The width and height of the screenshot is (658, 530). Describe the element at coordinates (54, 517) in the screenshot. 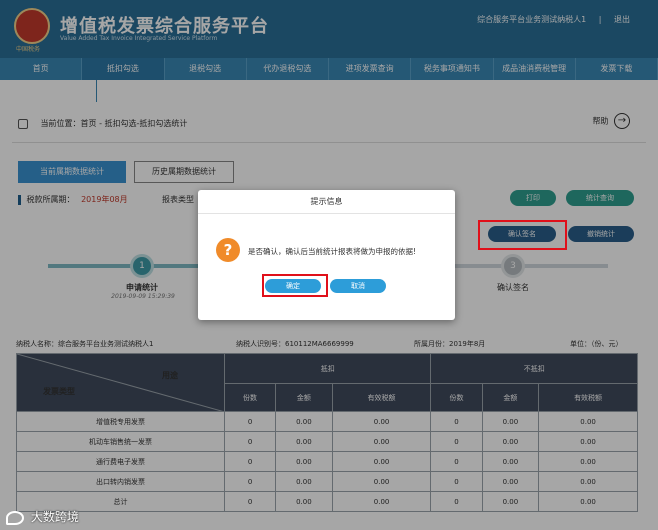

I see `watermark-text: 大数跨境` at that location.